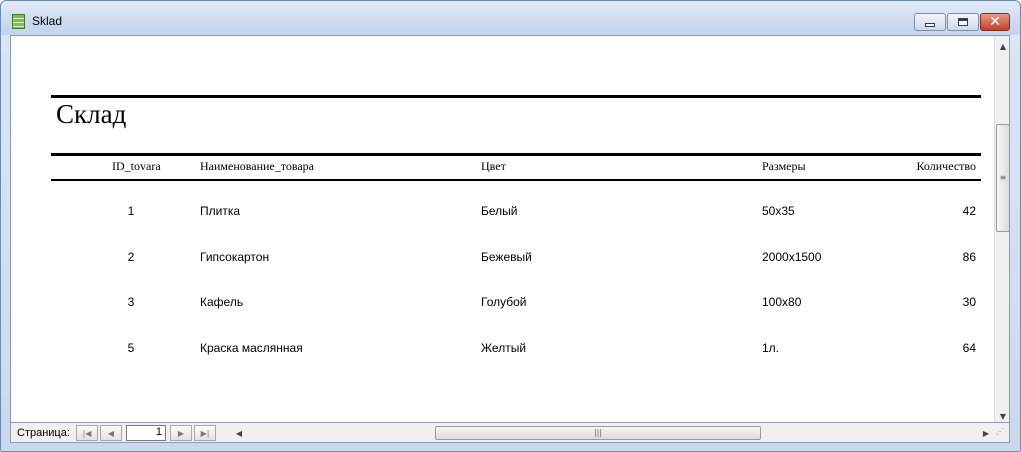 This screenshot has height=452, width=1021. Describe the element at coordinates (506, 257) in the screenshot. I see `cell-color: Бежевый` at that location.